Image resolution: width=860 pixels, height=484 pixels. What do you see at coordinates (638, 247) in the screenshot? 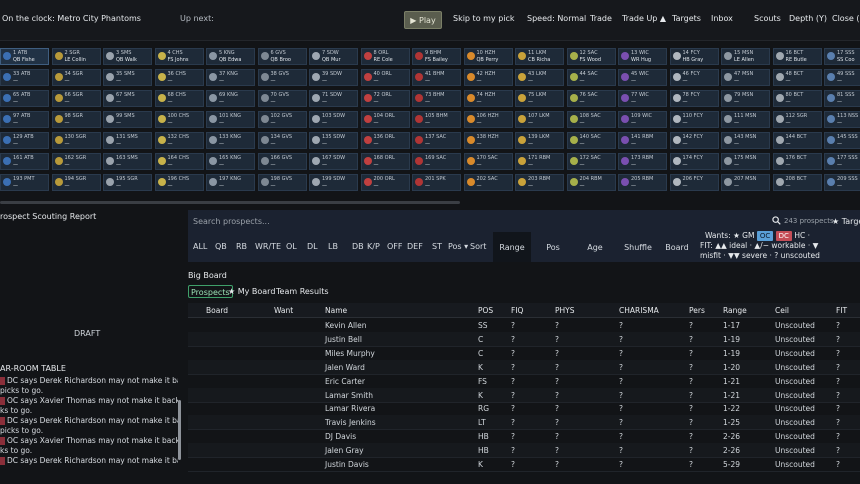
I see `sort-shuffle-button: Shuffle` at bounding box center [638, 247].